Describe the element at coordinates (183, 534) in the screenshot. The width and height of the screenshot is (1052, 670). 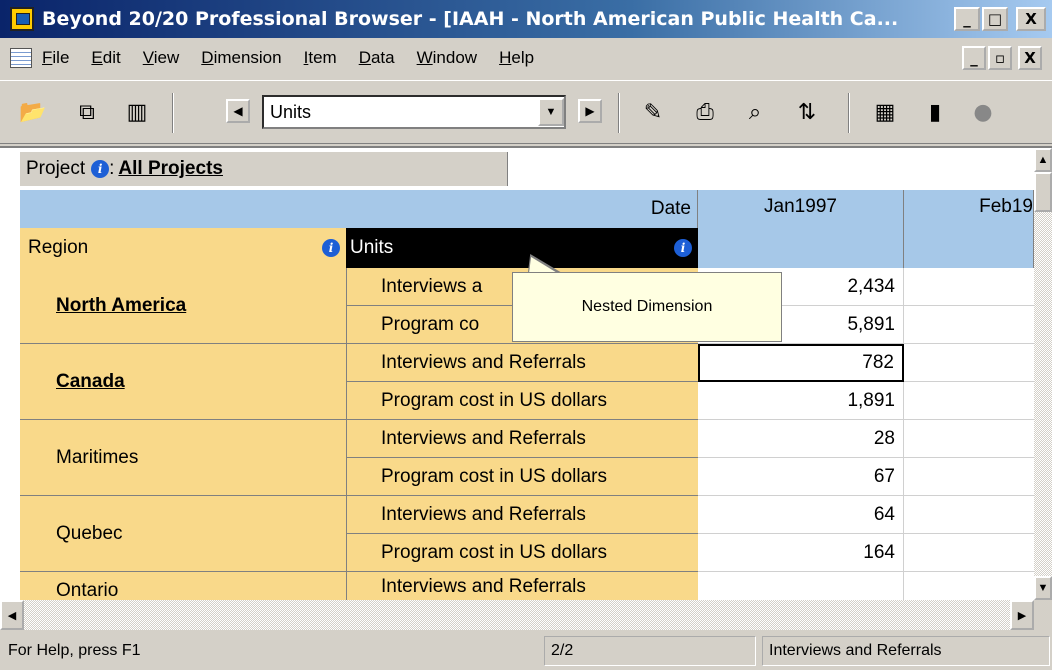
I see `region-row-quebec: Quebec` at that location.